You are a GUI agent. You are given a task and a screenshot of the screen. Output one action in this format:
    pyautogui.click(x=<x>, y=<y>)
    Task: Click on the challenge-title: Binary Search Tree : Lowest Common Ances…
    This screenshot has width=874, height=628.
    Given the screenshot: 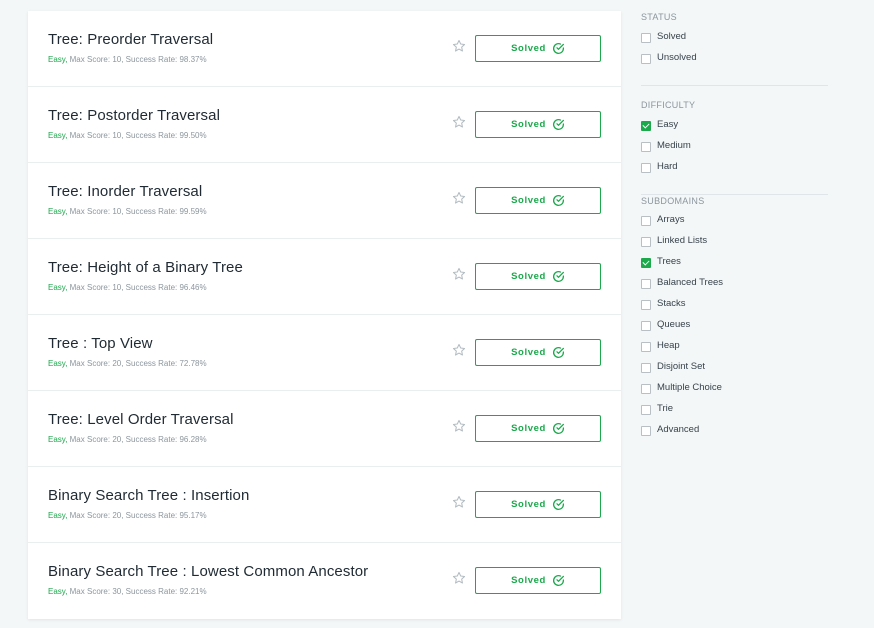 What is the action you would take?
    pyautogui.click(x=208, y=571)
    